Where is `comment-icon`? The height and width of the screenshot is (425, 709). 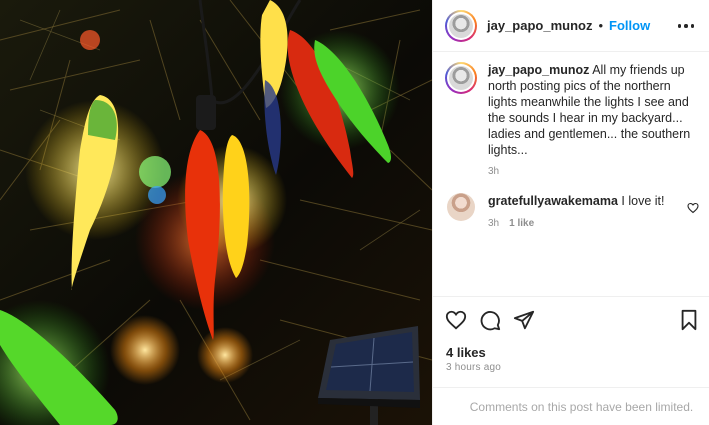
comment-icon is located at coordinates (490, 322).